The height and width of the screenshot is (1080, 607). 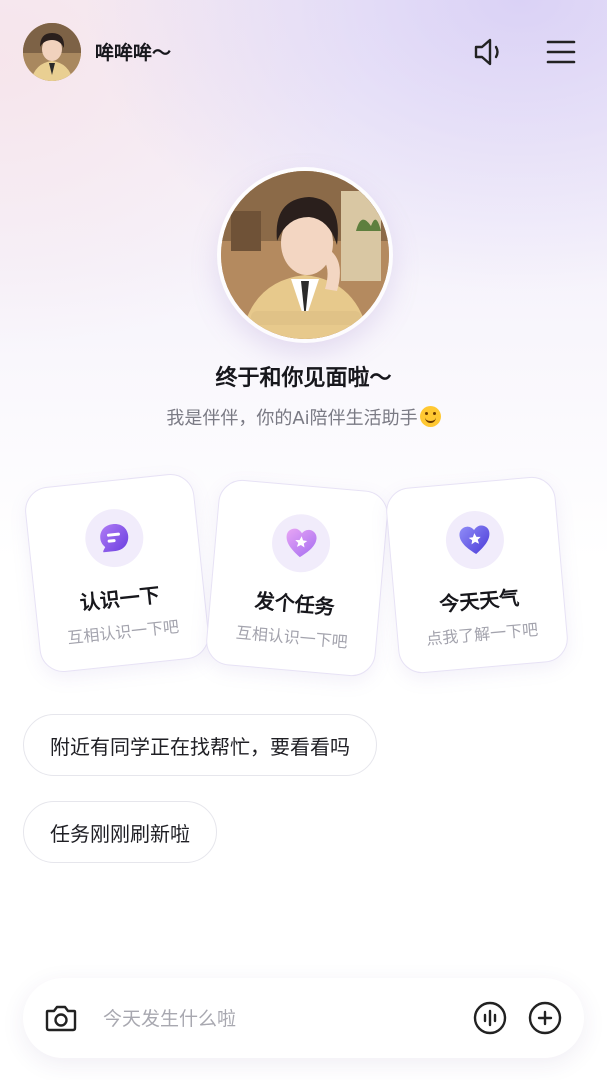 What do you see at coordinates (482, 634) in the screenshot?
I see `card-subtitle: 点我了解一下吧` at bounding box center [482, 634].